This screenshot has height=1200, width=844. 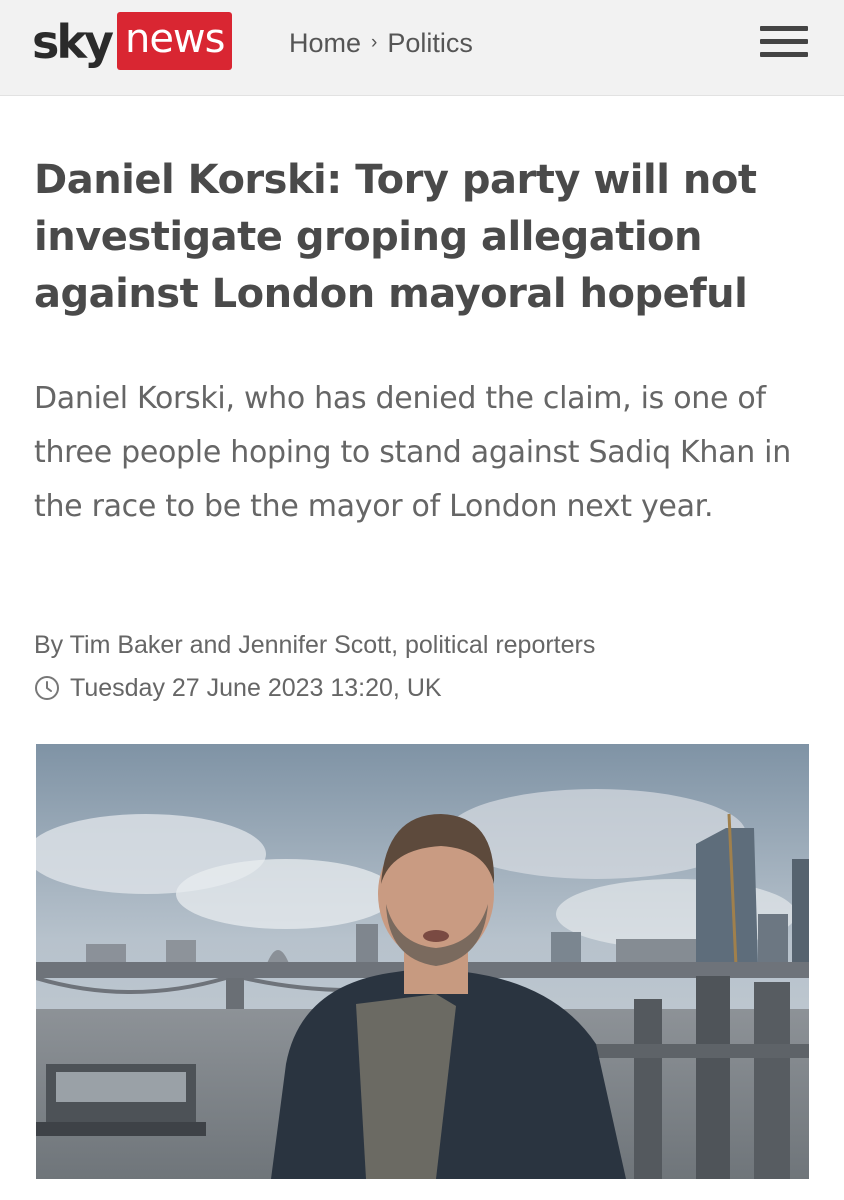 I want to click on breadcrumb-home-link: Home, so click(x=325, y=43).